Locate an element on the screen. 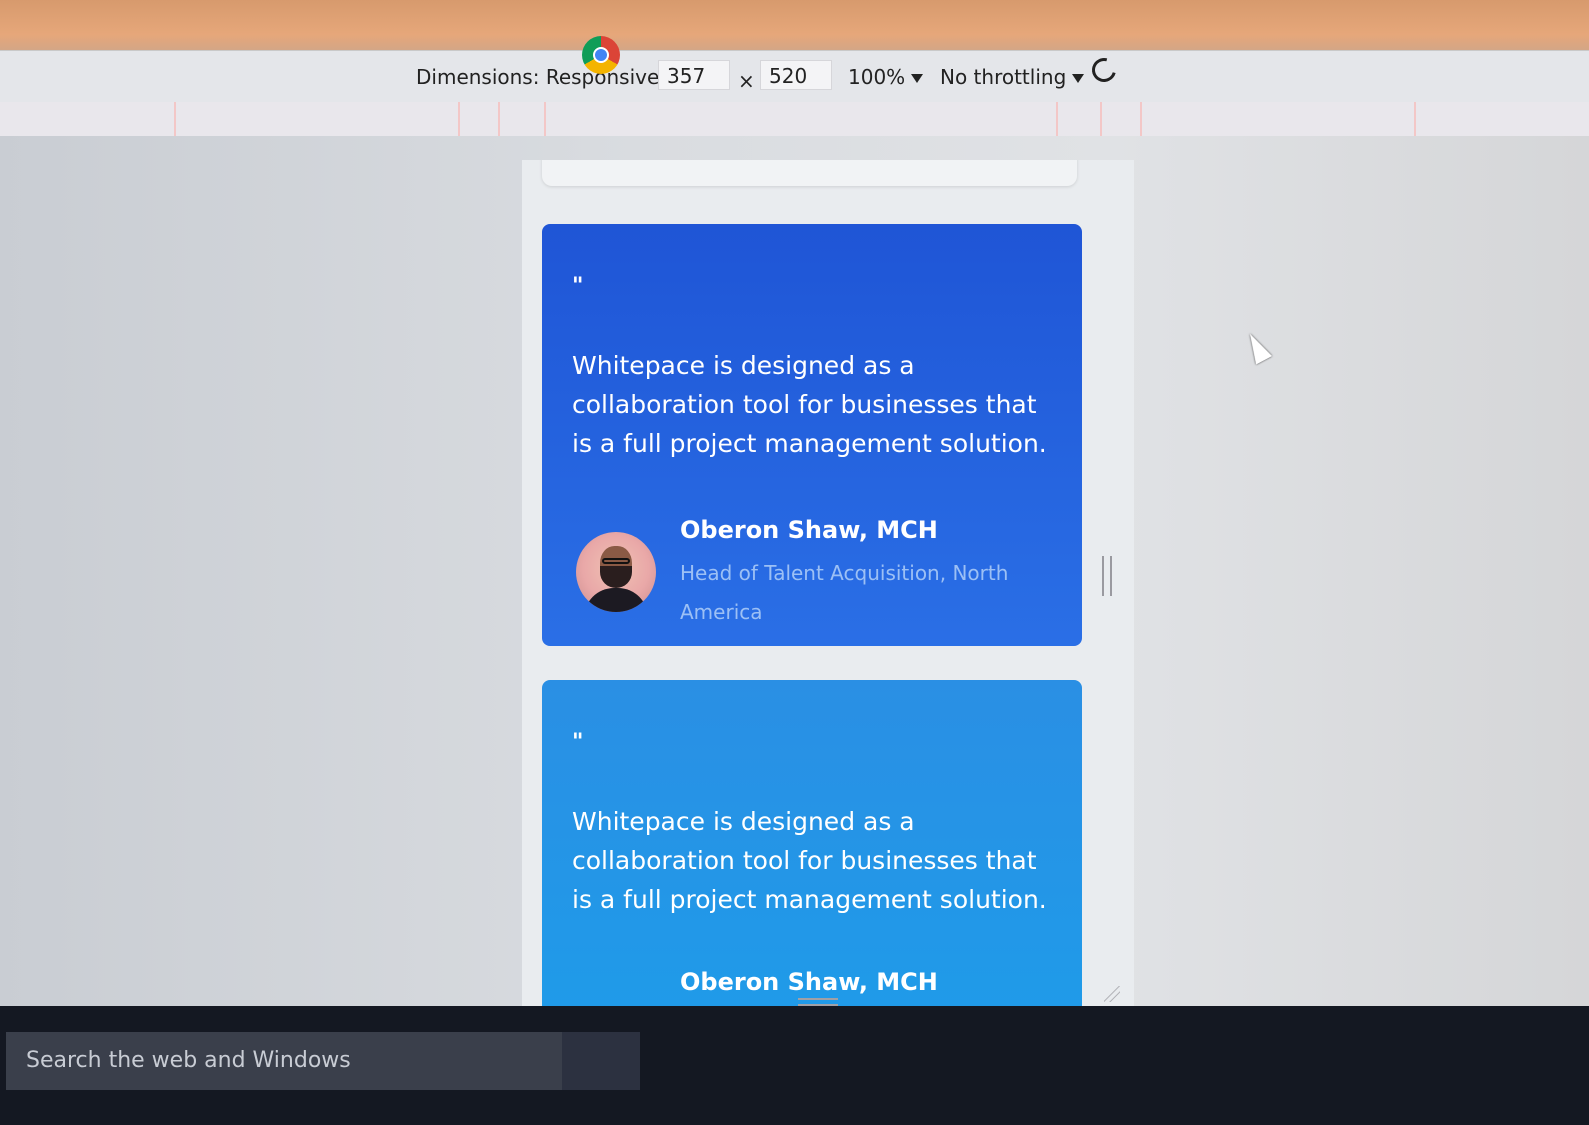 The width and height of the screenshot is (1589, 1125). zoom-dropdown: 100% is located at coordinates (886, 77).